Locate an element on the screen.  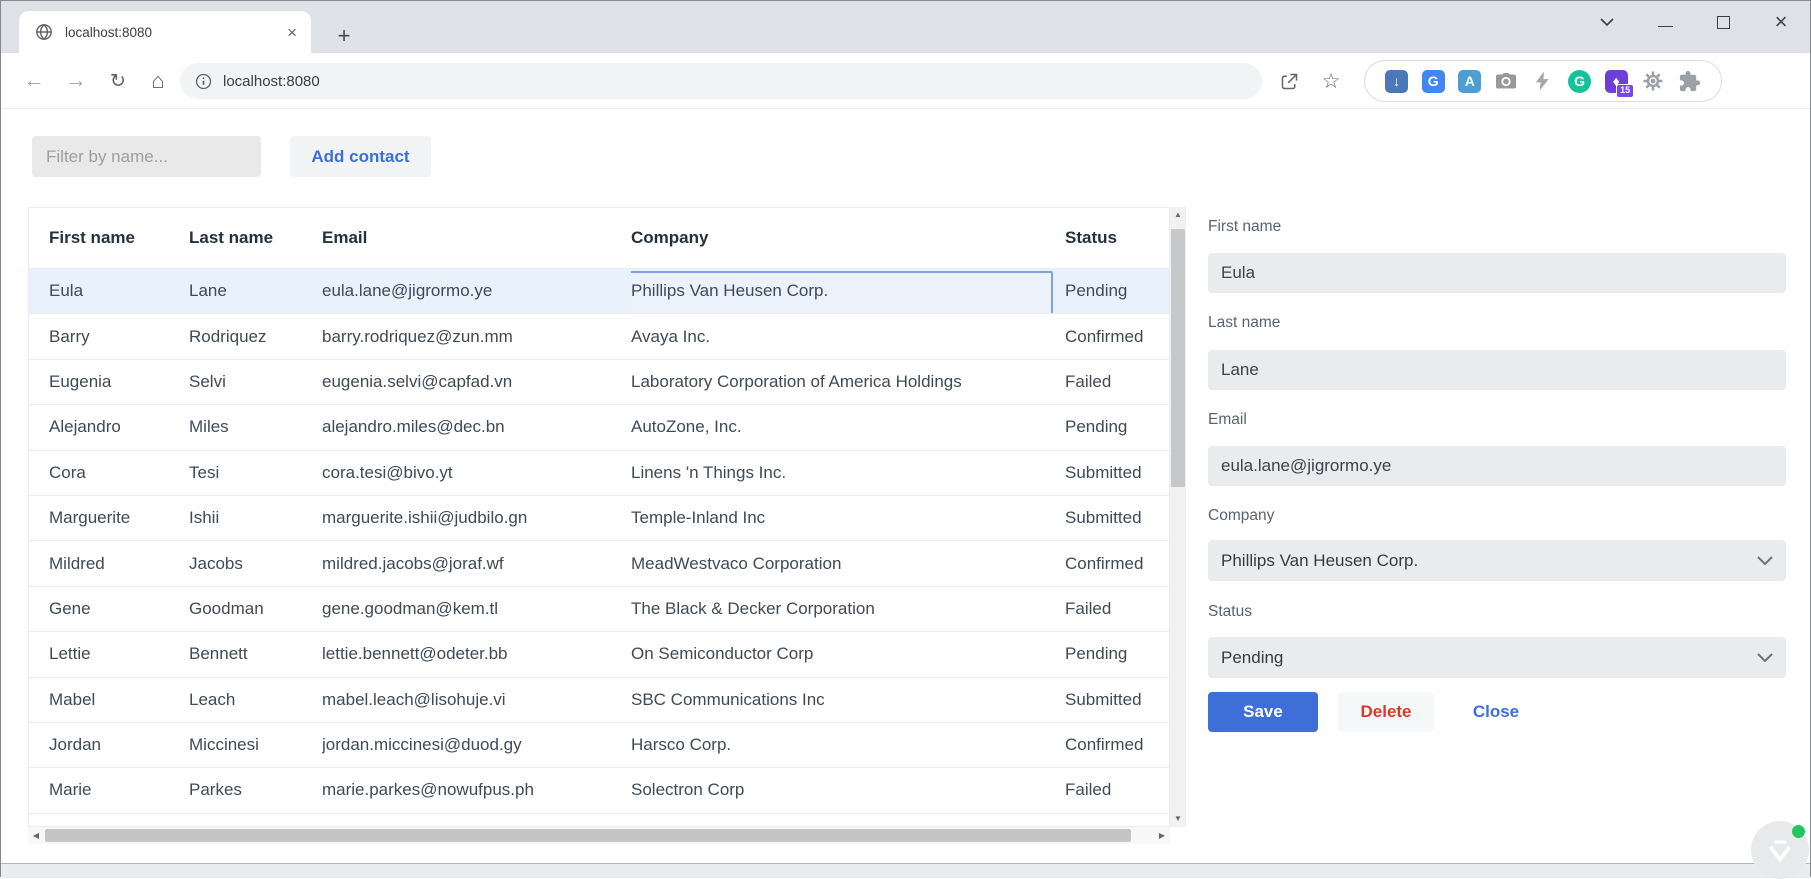
cell-last-name: Lane is located at coordinates (255, 291).